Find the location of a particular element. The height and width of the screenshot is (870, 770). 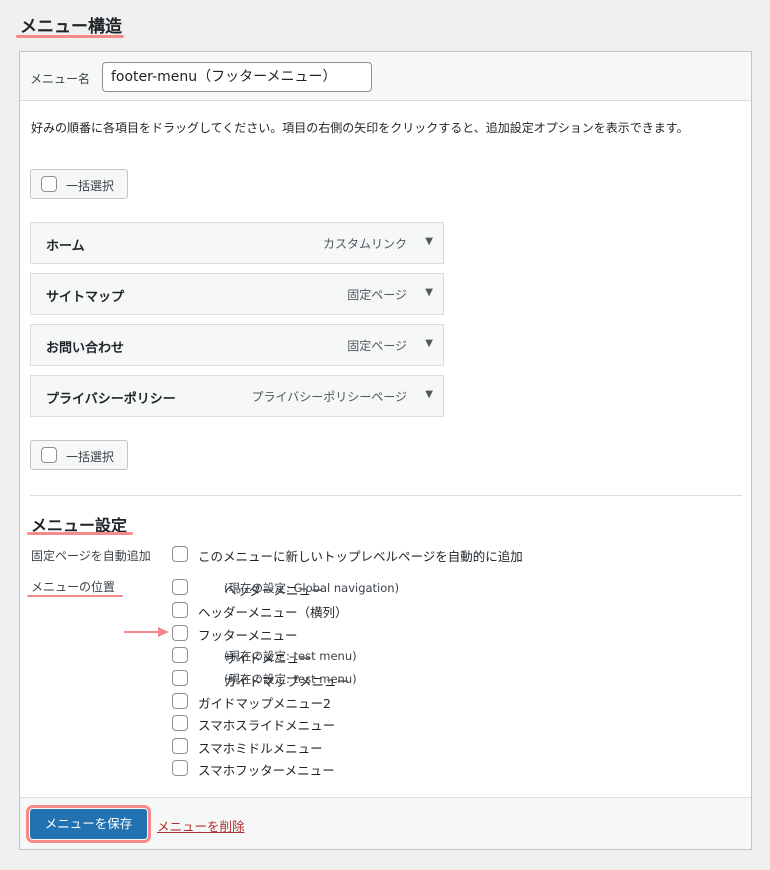

menu-item-home: ホーム カスタムリンク ▼ is located at coordinates (237, 243).